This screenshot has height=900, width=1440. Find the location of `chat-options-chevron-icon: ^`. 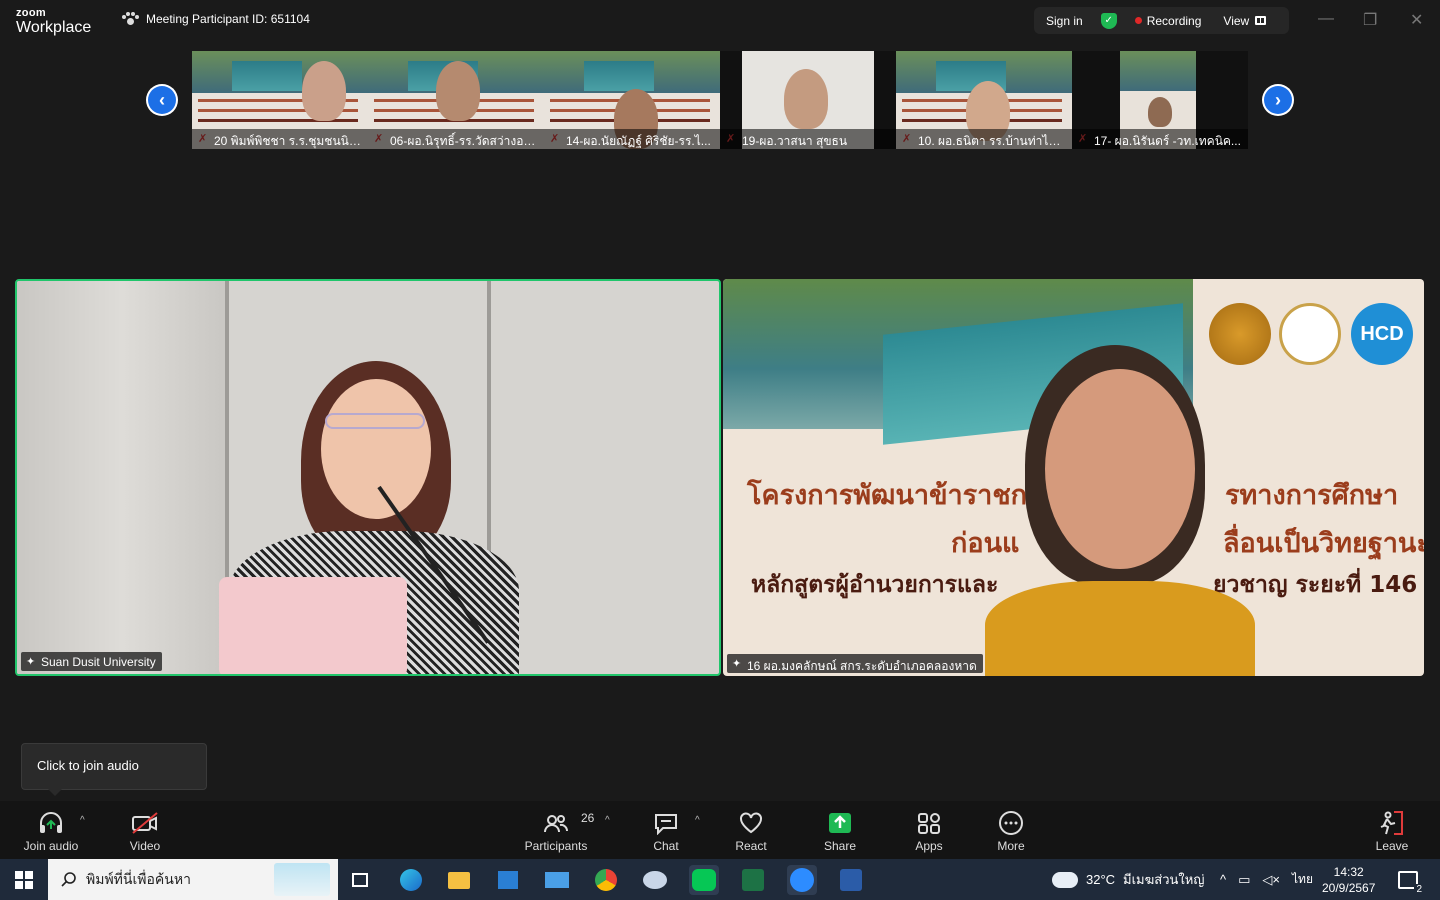

chat-options-chevron-icon: ^ is located at coordinates (697, 820).